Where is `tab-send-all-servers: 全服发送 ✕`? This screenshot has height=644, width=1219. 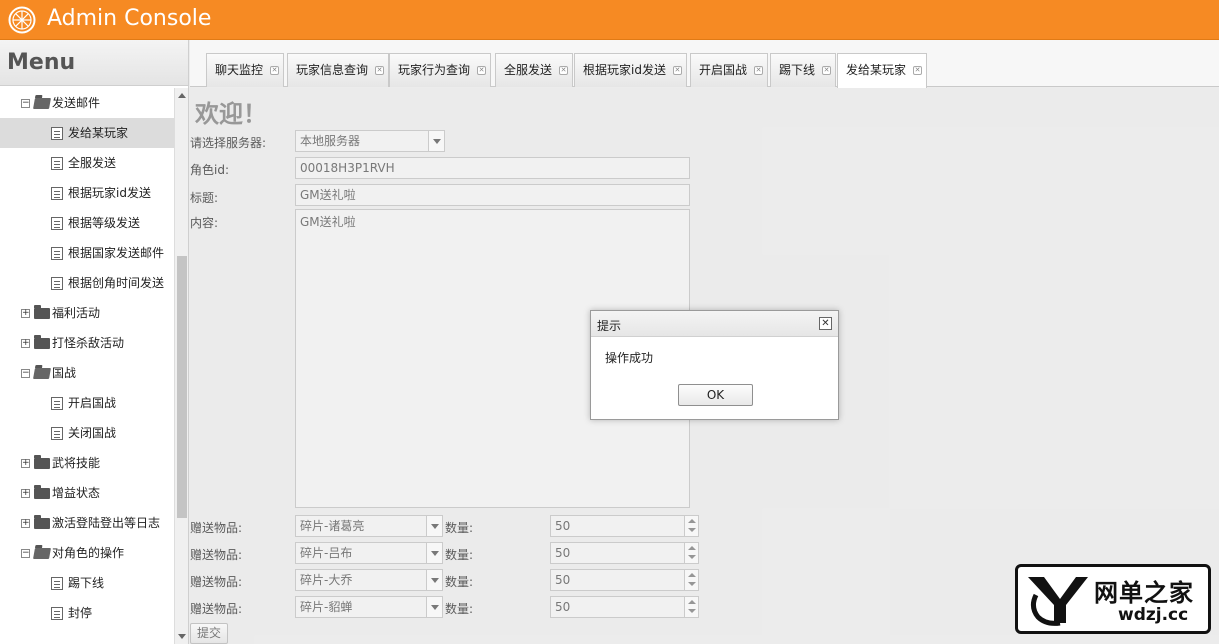
tab-send-all-servers: 全服发送 ✕ is located at coordinates (534, 70).